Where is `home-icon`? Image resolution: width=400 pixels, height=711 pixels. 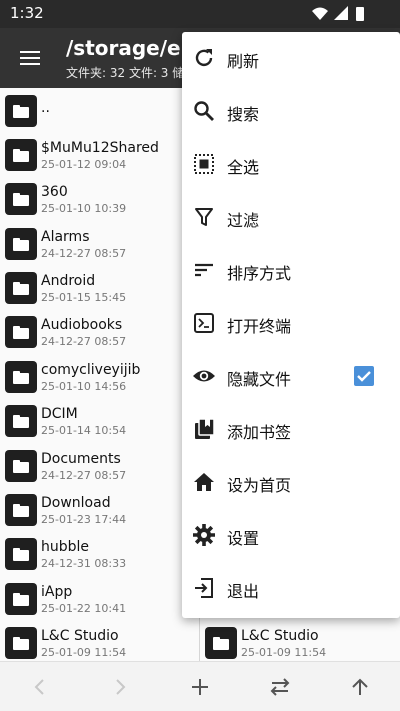
home-icon is located at coordinates (204, 482).